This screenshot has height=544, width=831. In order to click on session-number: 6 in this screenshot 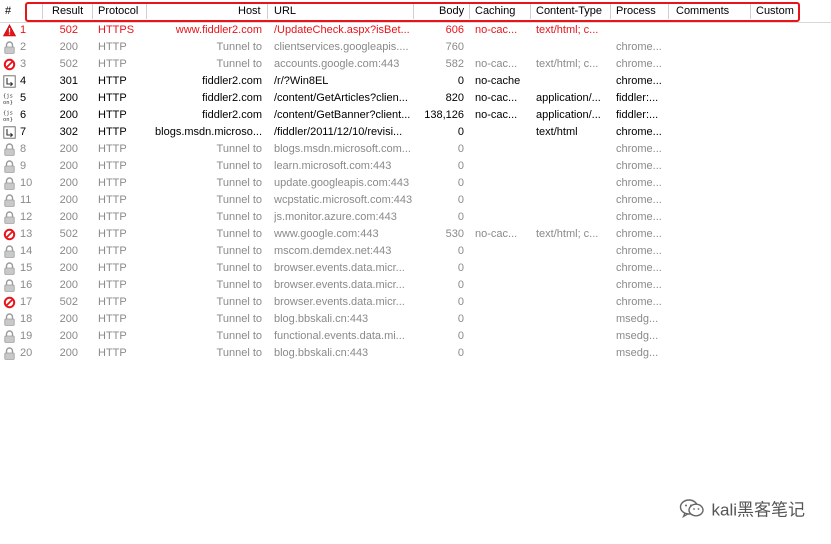, I will do `click(23, 115)`.